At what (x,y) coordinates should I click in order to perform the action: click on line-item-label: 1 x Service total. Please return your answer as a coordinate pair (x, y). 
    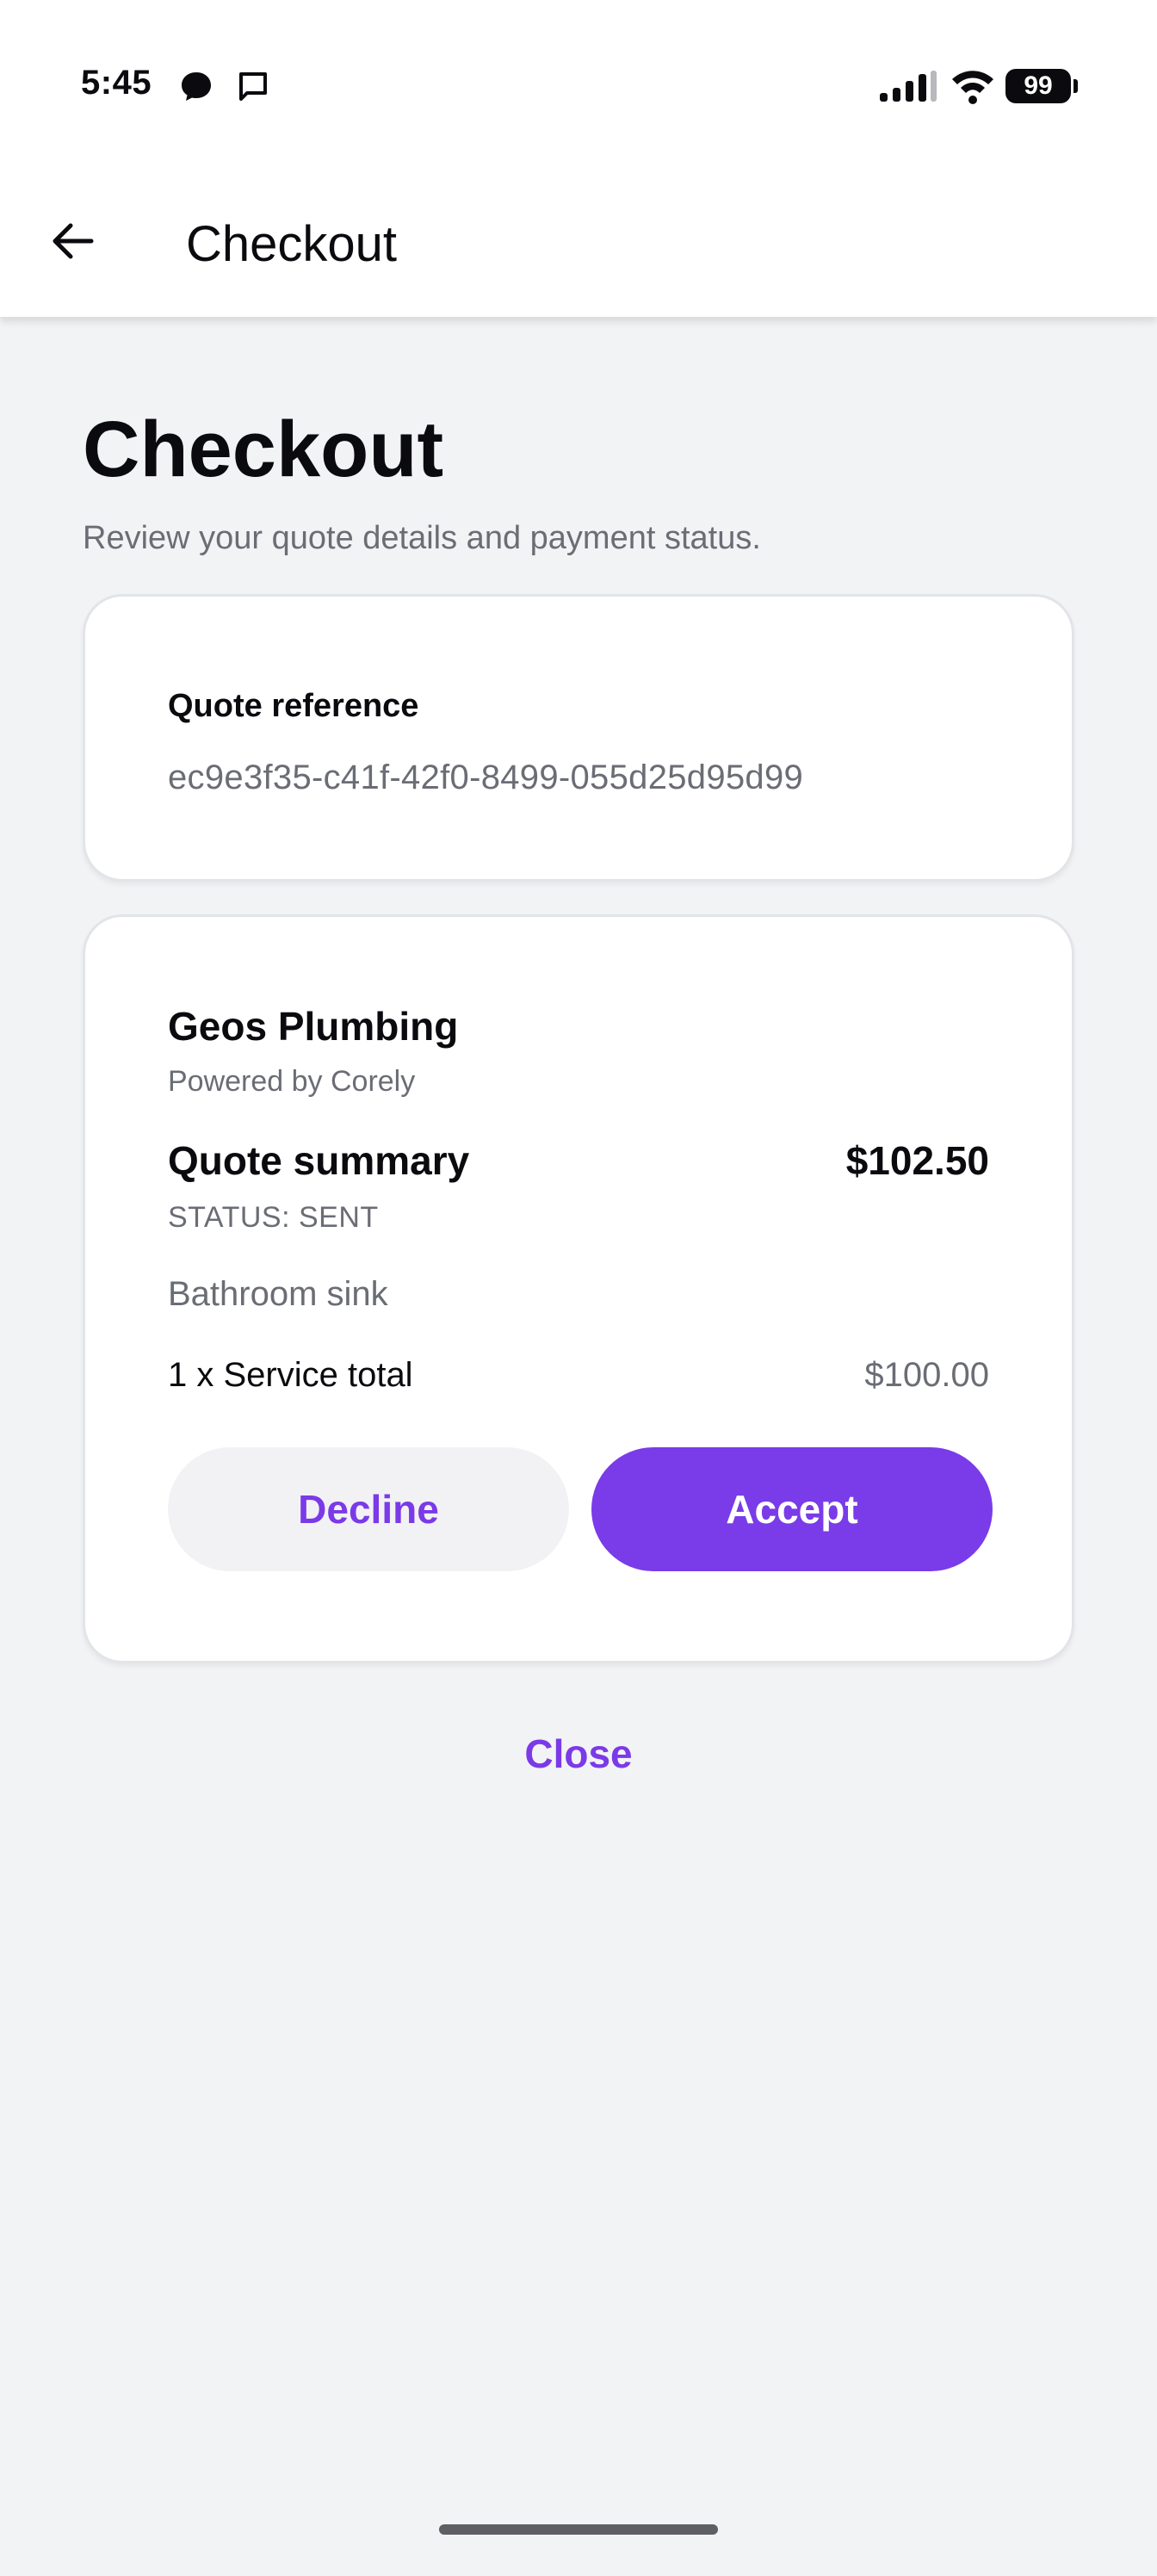
    Looking at the image, I should click on (290, 1375).